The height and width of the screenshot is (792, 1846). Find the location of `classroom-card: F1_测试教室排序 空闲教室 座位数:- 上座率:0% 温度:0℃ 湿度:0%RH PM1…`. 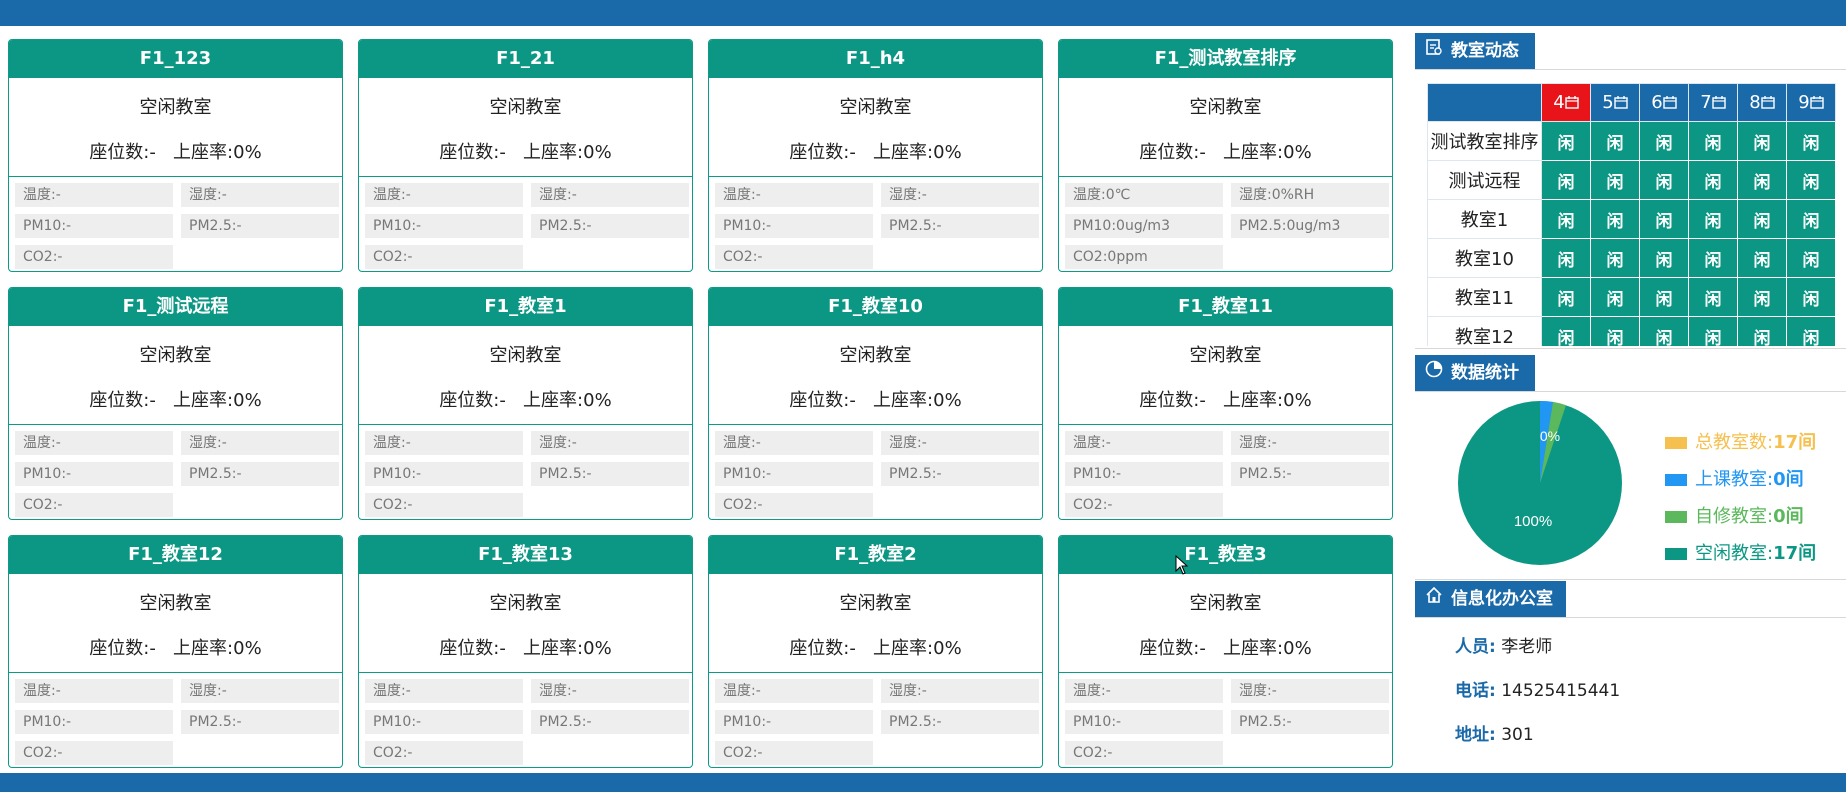

classroom-card: F1_测试教室排序 空闲教室 座位数:- 上座率:0% 温度:0℃ 湿度:0%RH PM1… is located at coordinates (1225, 155).